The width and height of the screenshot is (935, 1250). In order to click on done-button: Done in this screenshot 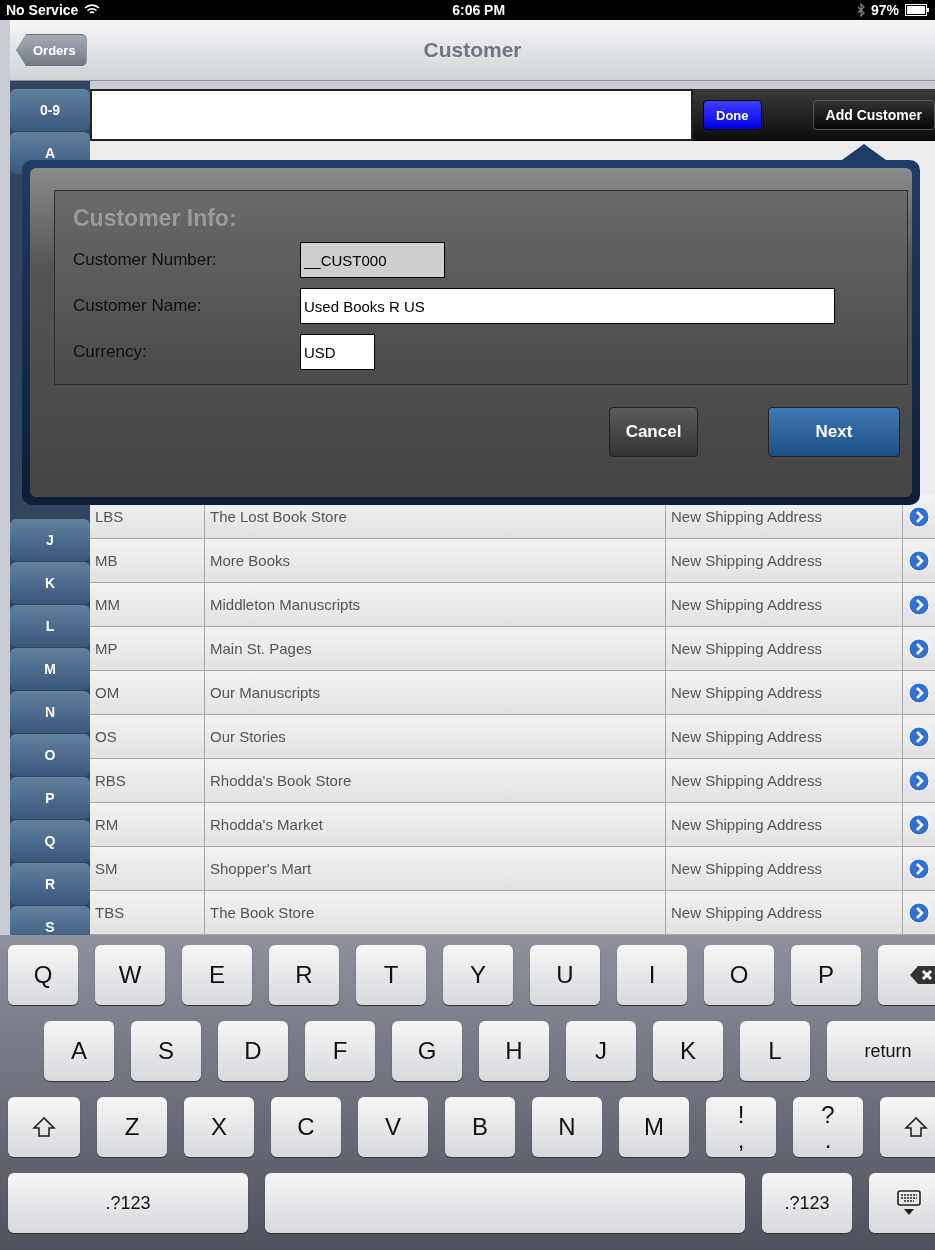, I will do `click(732, 115)`.